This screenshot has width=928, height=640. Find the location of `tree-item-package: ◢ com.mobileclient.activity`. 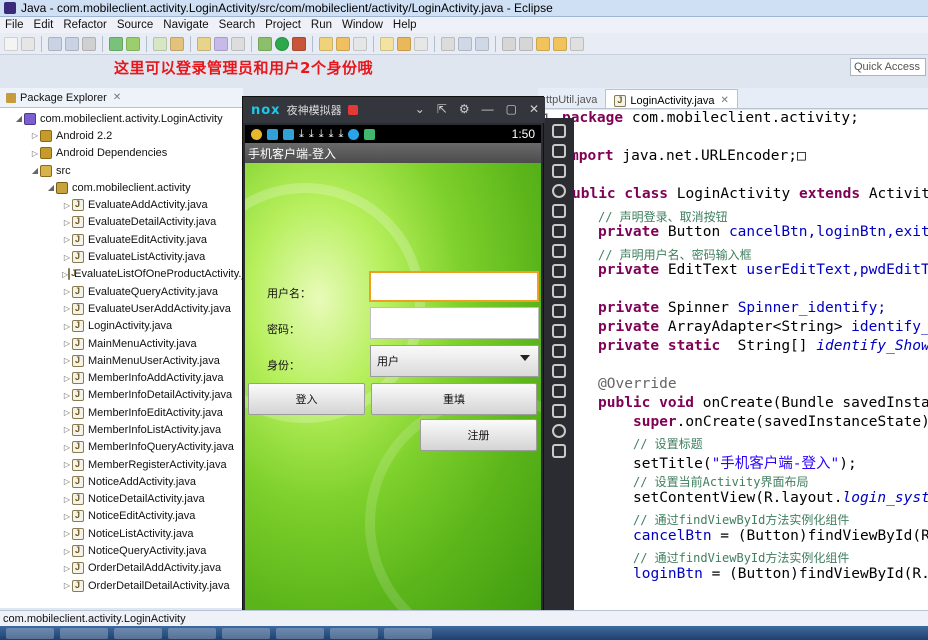

tree-item-package: ◢ com.mobileclient.activity is located at coordinates (121, 187).